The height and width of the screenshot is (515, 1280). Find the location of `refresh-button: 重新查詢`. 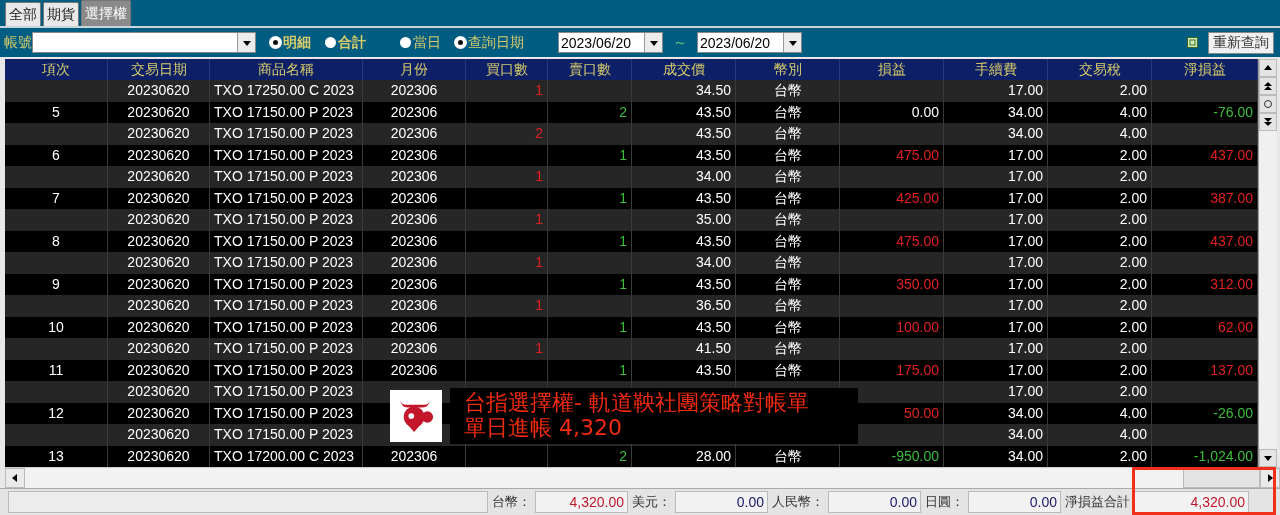

refresh-button: 重新查詢 is located at coordinates (1241, 42).